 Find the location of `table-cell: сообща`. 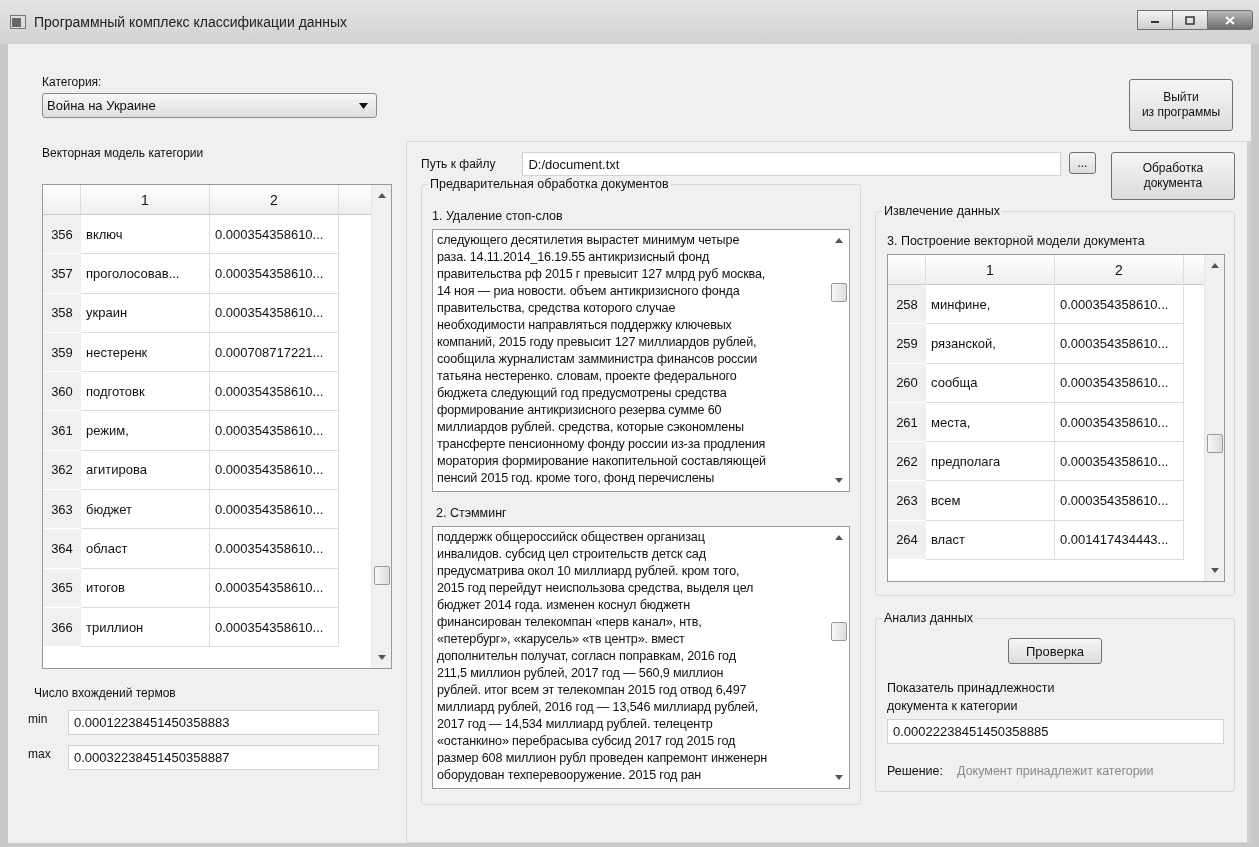

table-cell: сообща is located at coordinates (990, 383).